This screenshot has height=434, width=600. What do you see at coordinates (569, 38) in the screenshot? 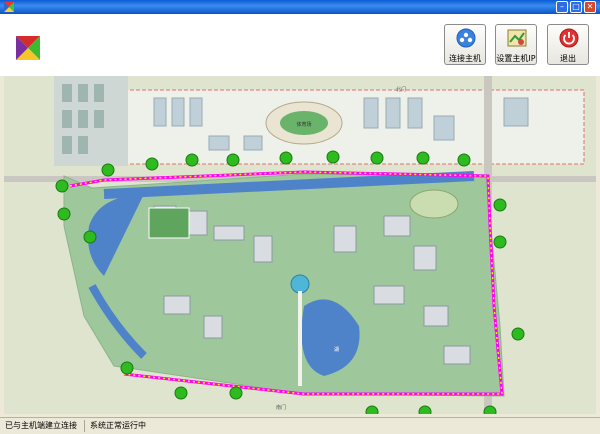
I see `power-icon` at bounding box center [569, 38].